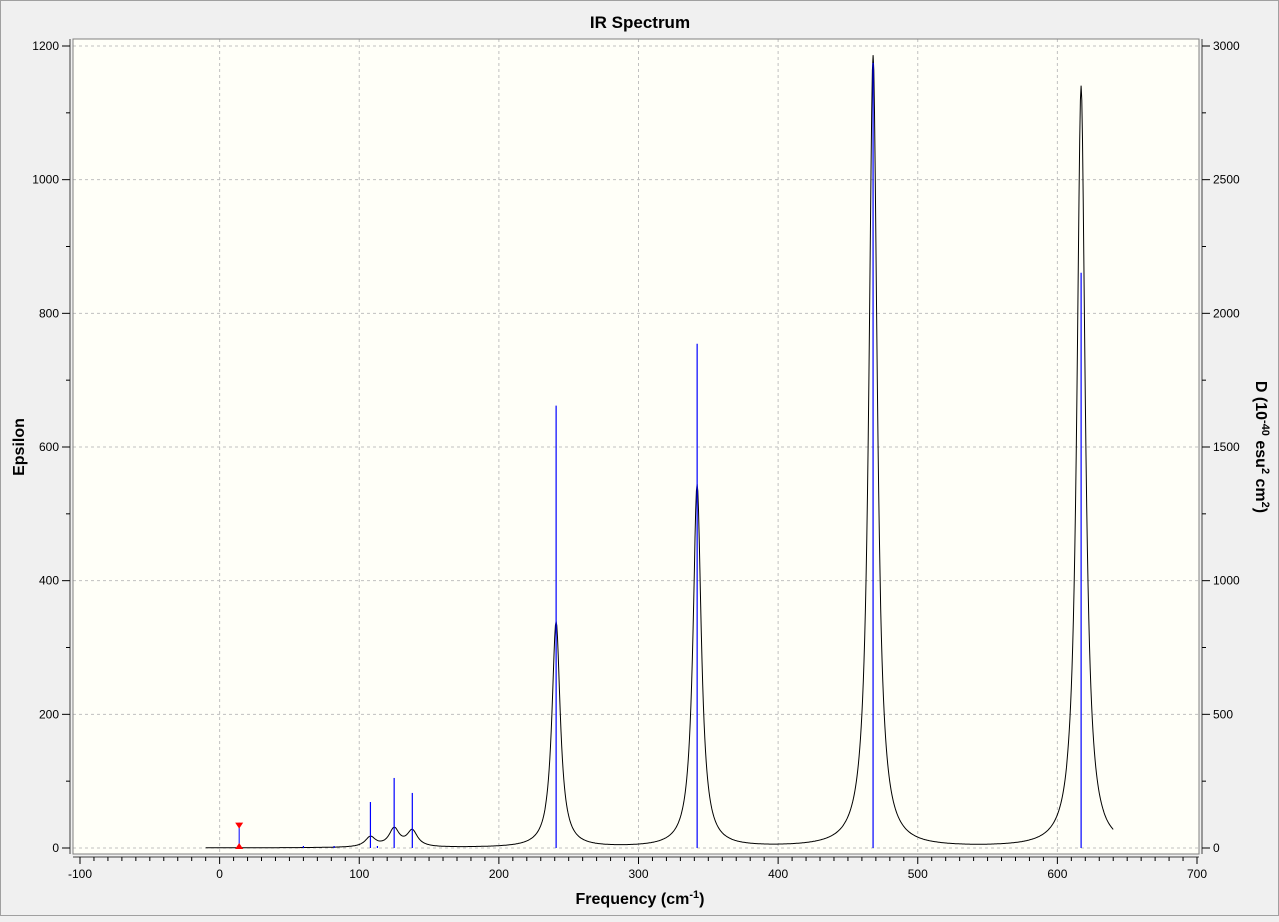  I want to click on y2-tick-label: 1000, so click(1226, 581).